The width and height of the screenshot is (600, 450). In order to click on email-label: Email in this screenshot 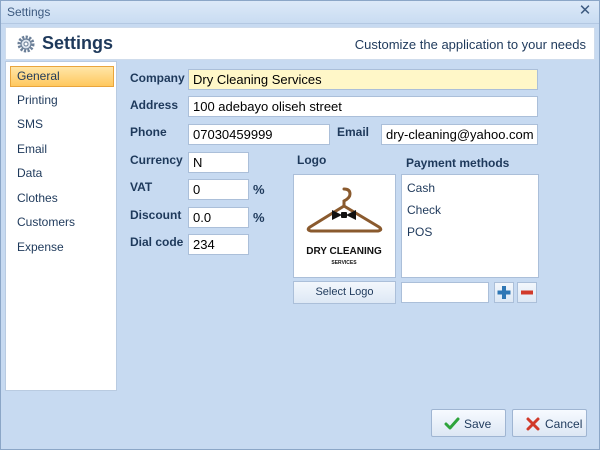, I will do `click(353, 132)`.